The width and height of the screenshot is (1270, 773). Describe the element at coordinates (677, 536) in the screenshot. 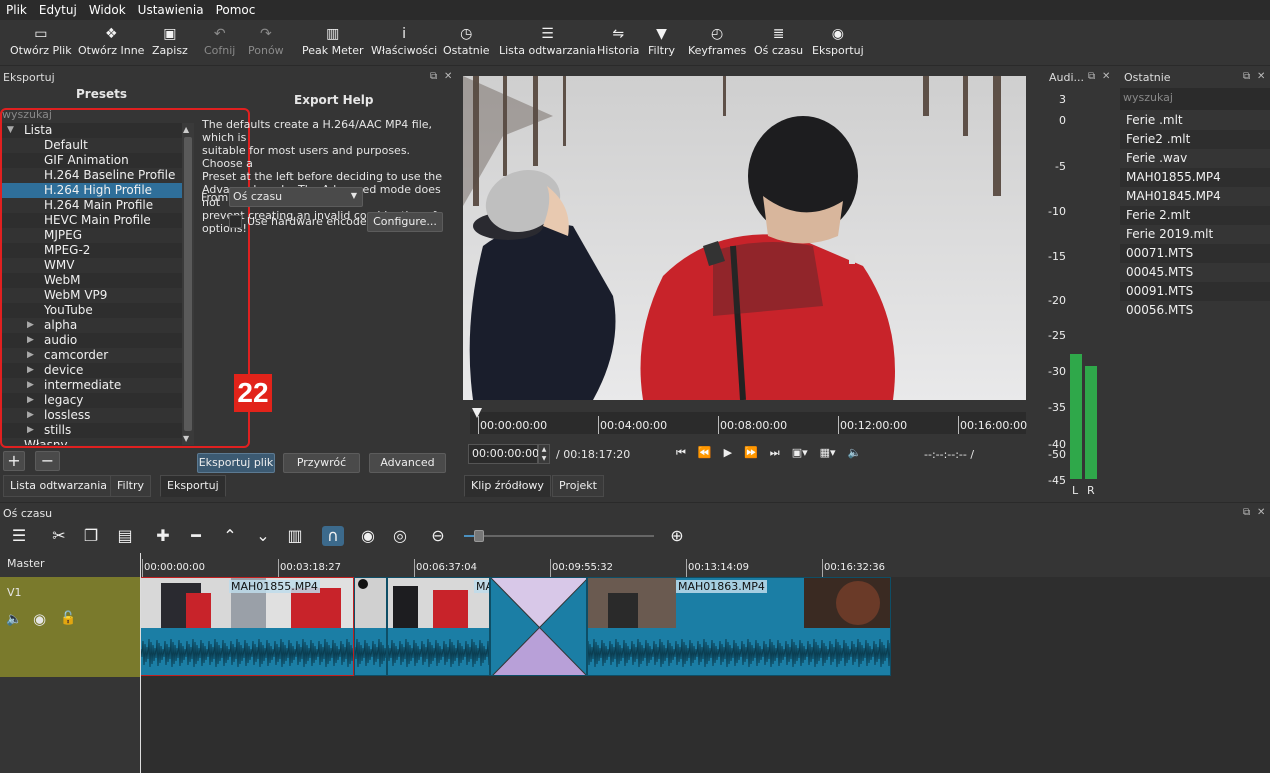

I see `zoom-in-icon: ⊕` at that location.